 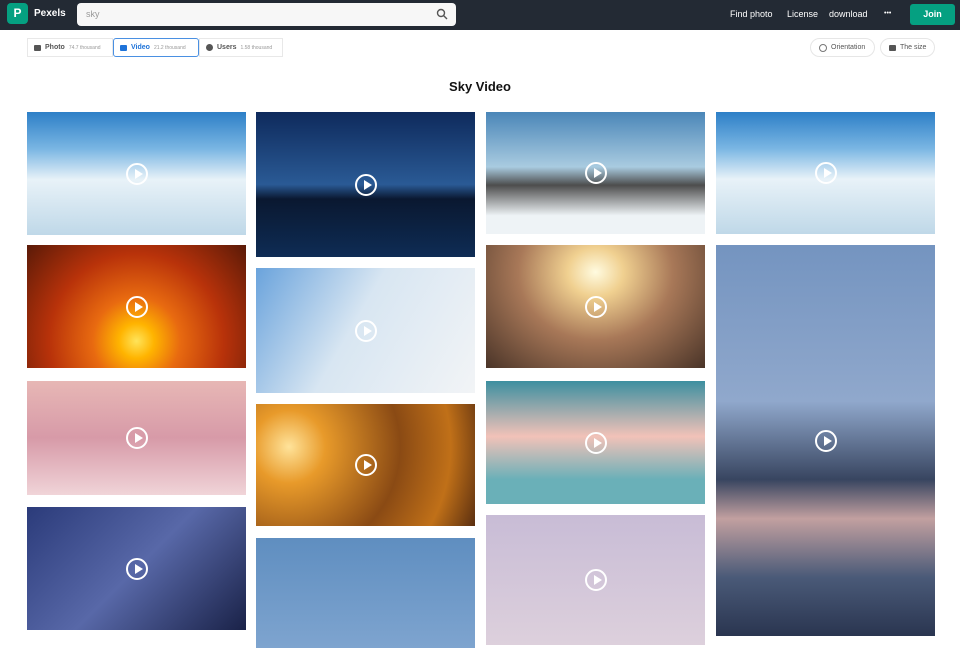 I want to click on video-thumbnail-mountain-peak, so click(x=595, y=173).